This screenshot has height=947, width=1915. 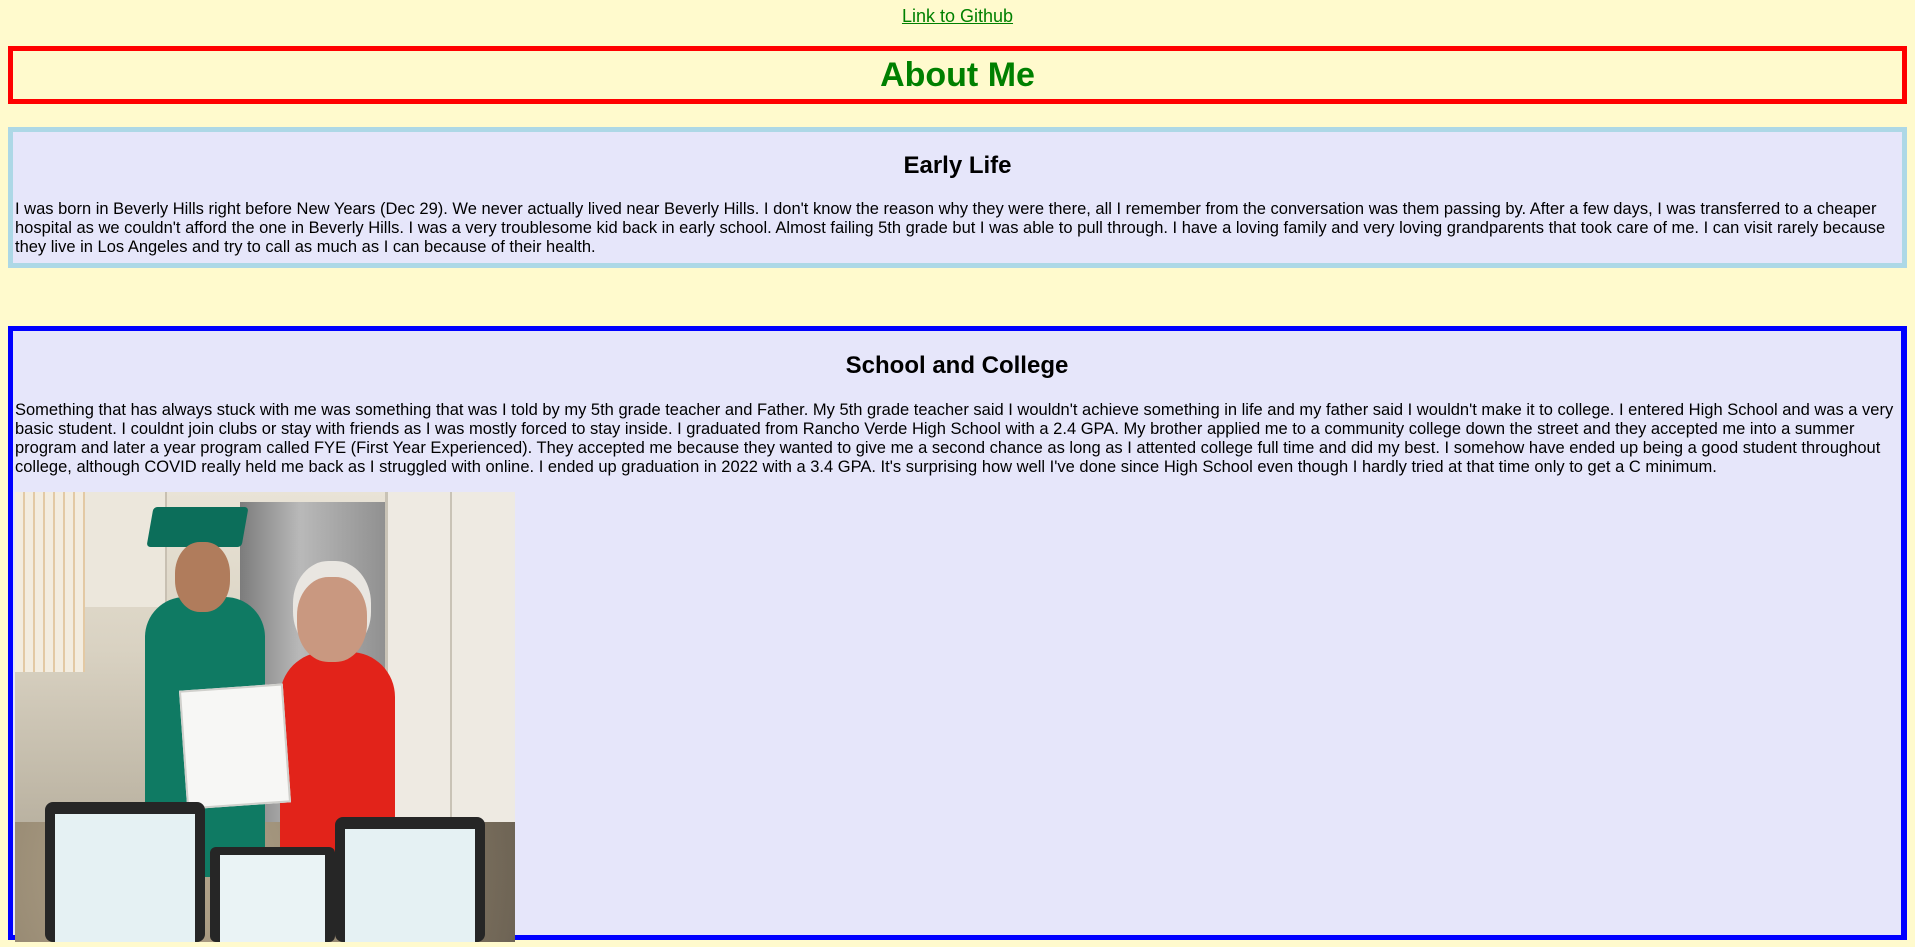 I want to click on page-title: About Me, so click(x=957, y=75).